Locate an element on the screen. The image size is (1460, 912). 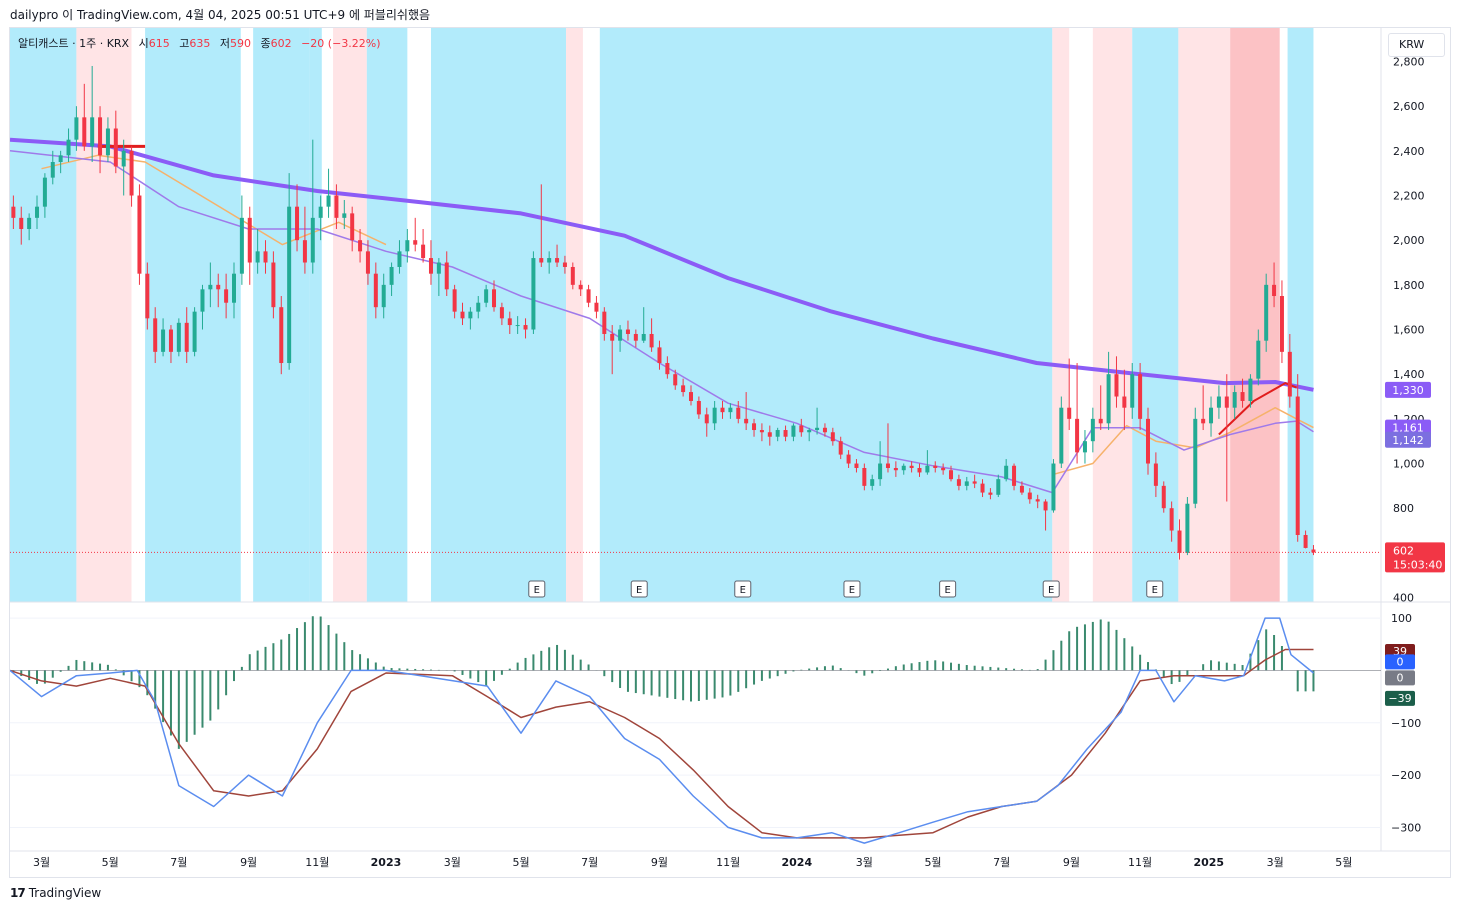
last-price-countdown: 15:03:40 is located at coordinates (1417, 564).